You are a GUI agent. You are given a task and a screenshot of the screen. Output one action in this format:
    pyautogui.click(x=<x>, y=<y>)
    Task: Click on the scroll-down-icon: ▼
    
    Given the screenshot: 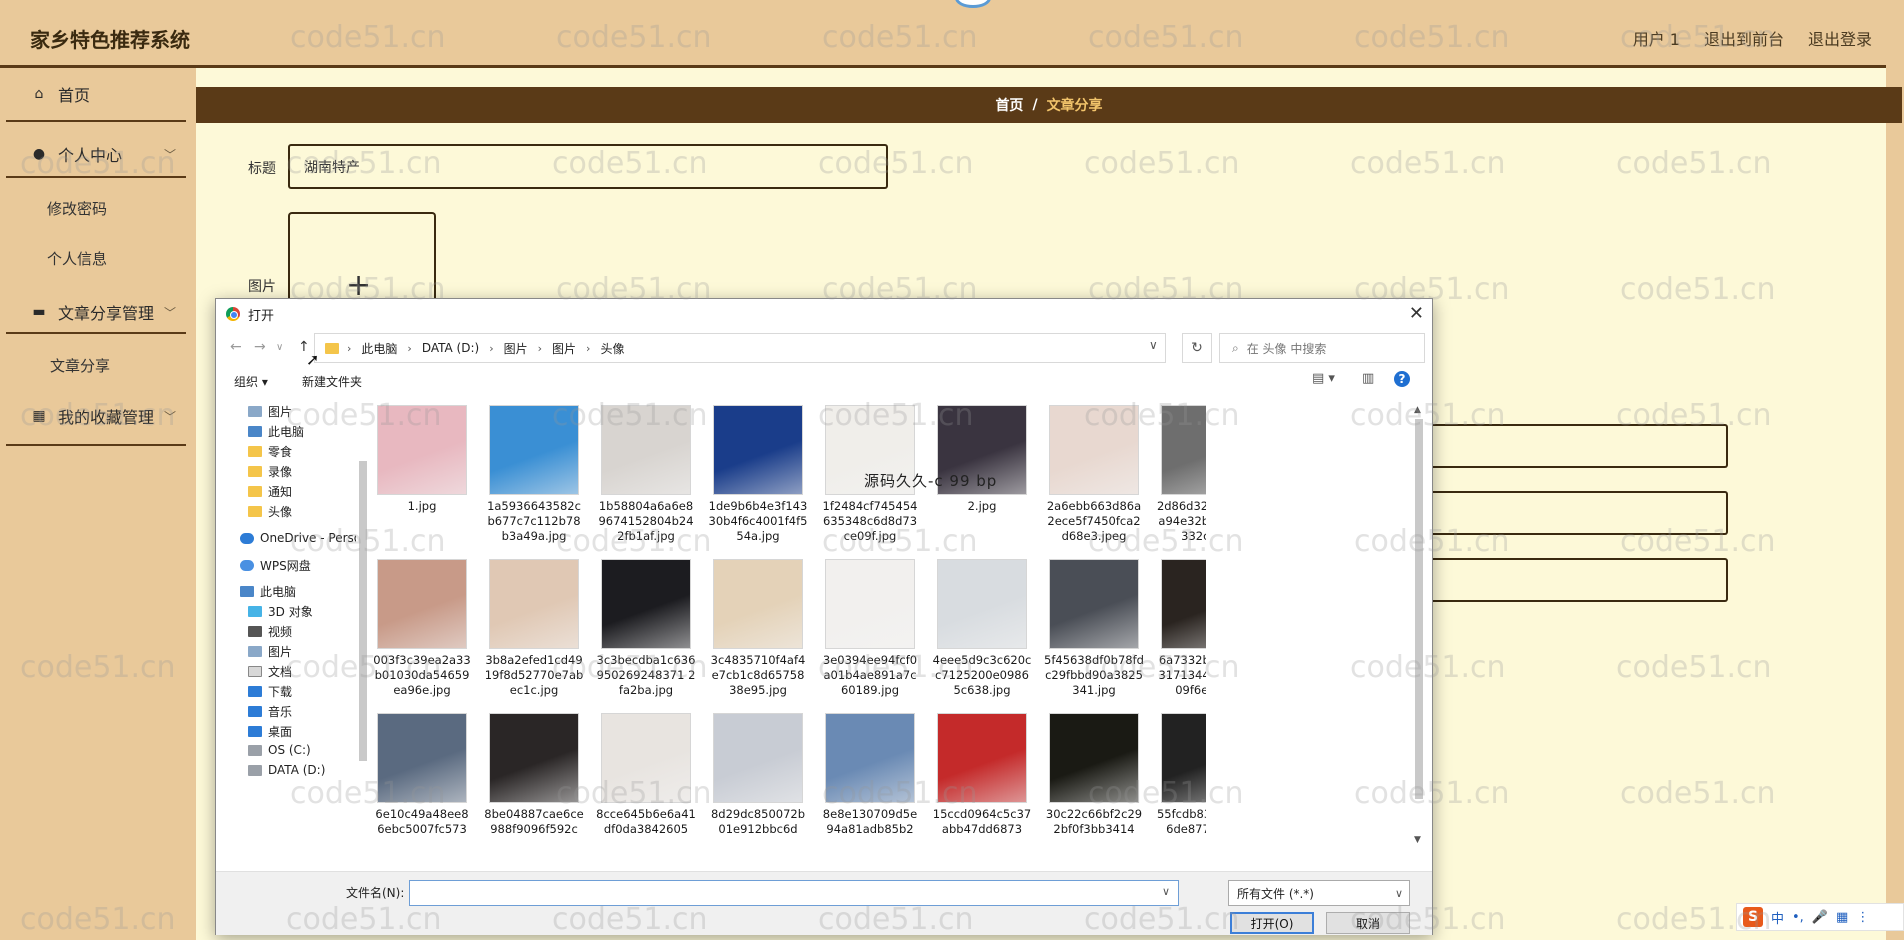 What is the action you would take?
    pyautogui.click(x=1417, y=840)
    